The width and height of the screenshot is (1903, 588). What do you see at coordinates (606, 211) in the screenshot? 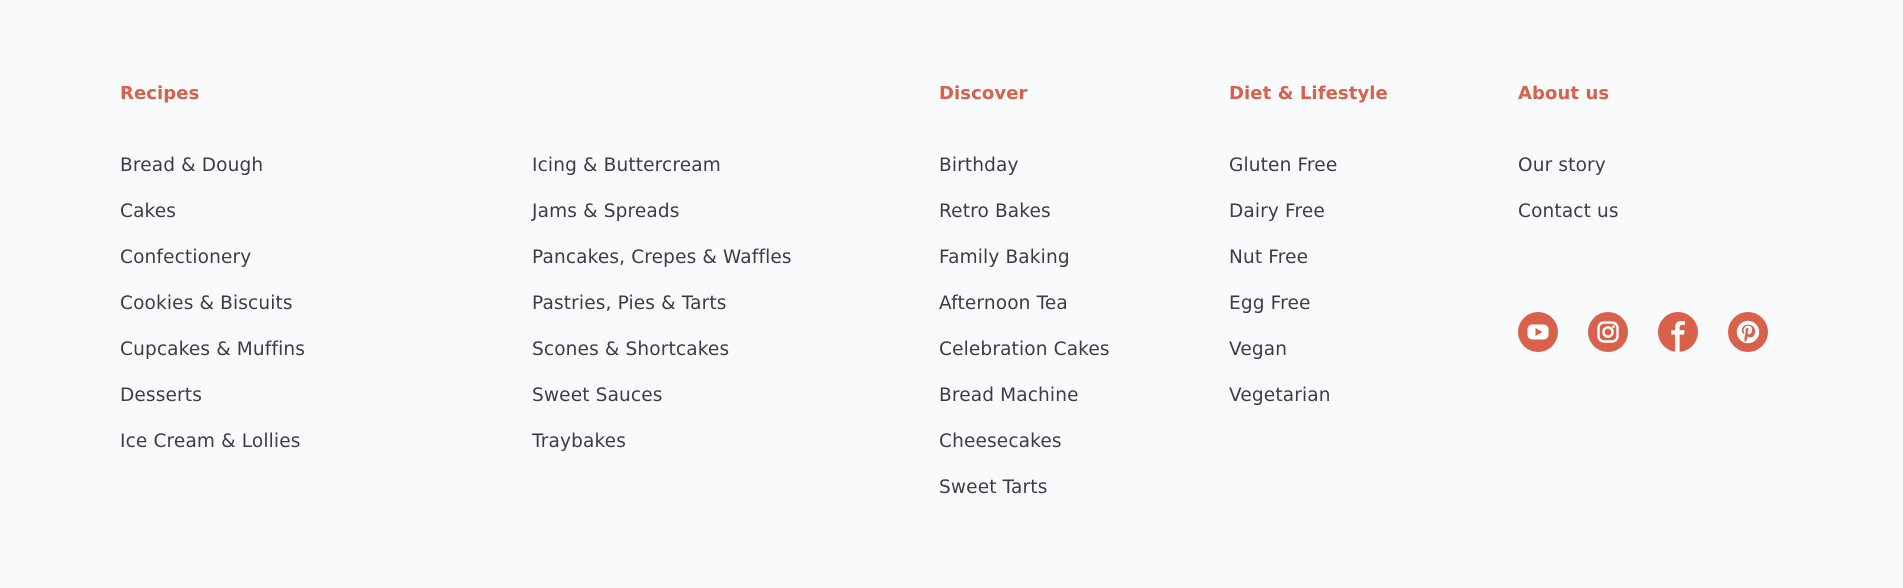
I see `recipes-link-jams-spreads: Jams & Spreads` at bounding box center [606, 211].